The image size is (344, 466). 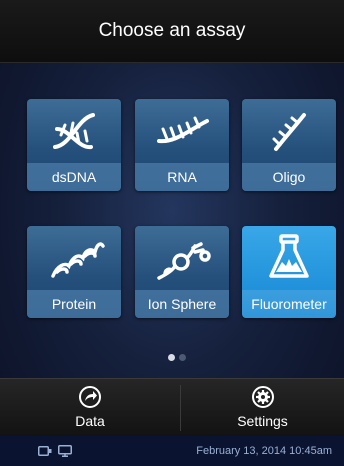 I want to click on gear-icon, so click(x=263, y=397).